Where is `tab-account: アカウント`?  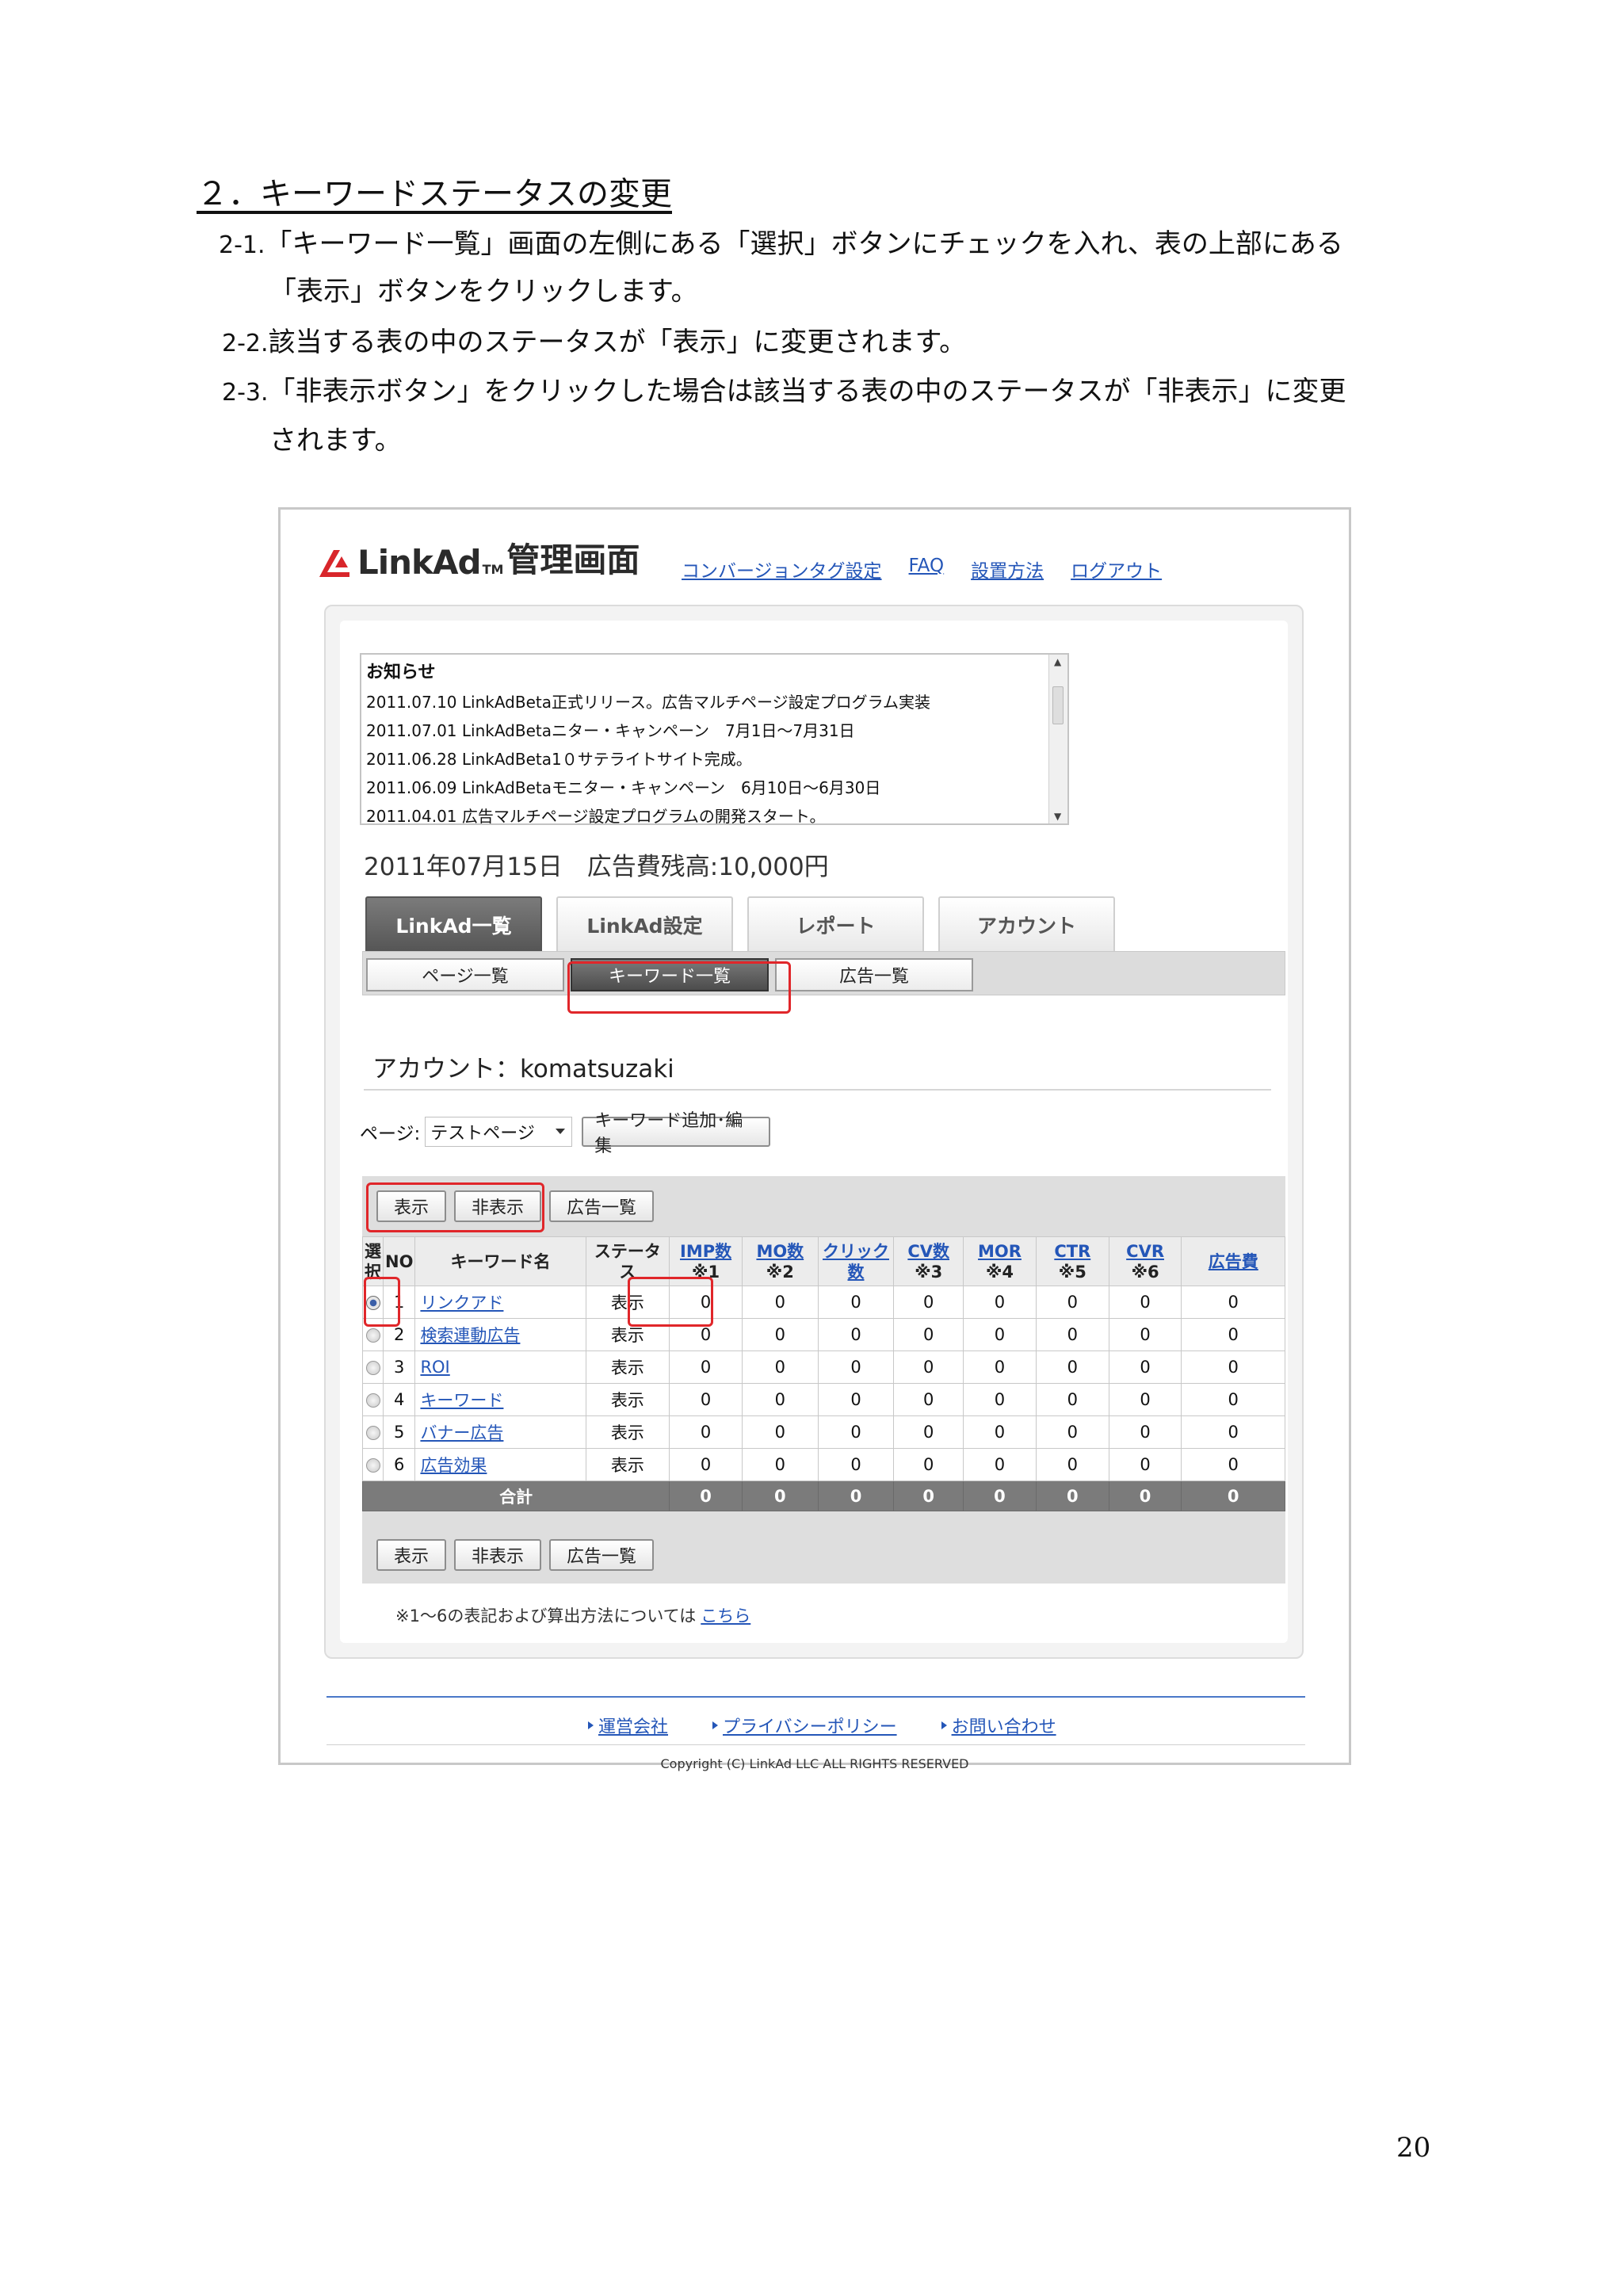 tab-account: アカウント is located at coordinates (1026, 924).